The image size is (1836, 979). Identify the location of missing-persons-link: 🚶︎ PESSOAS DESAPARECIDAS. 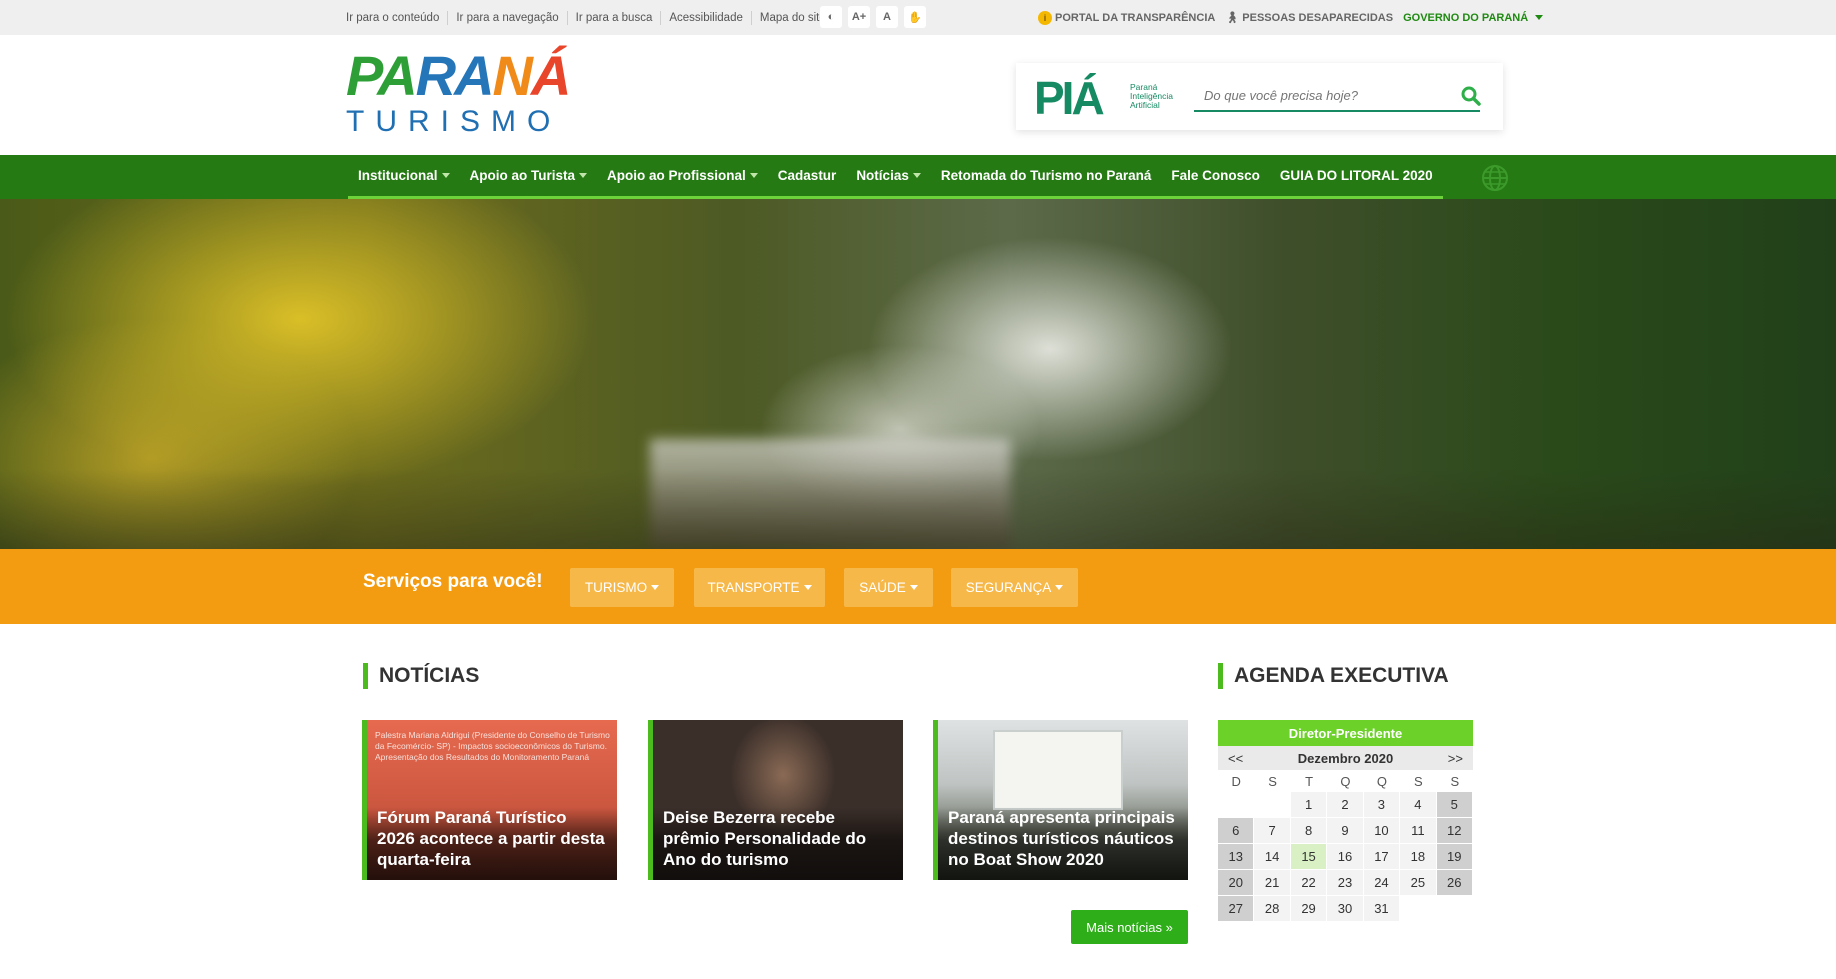
(1309, 18).